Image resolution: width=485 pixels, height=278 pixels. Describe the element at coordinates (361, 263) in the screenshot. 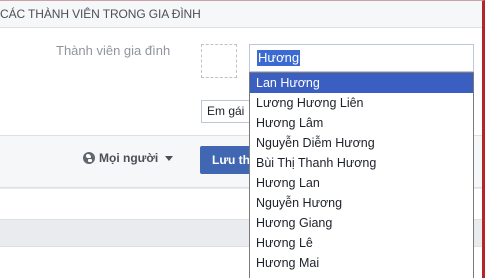

I see `autocomplete-option: Hương Mai` at that location.